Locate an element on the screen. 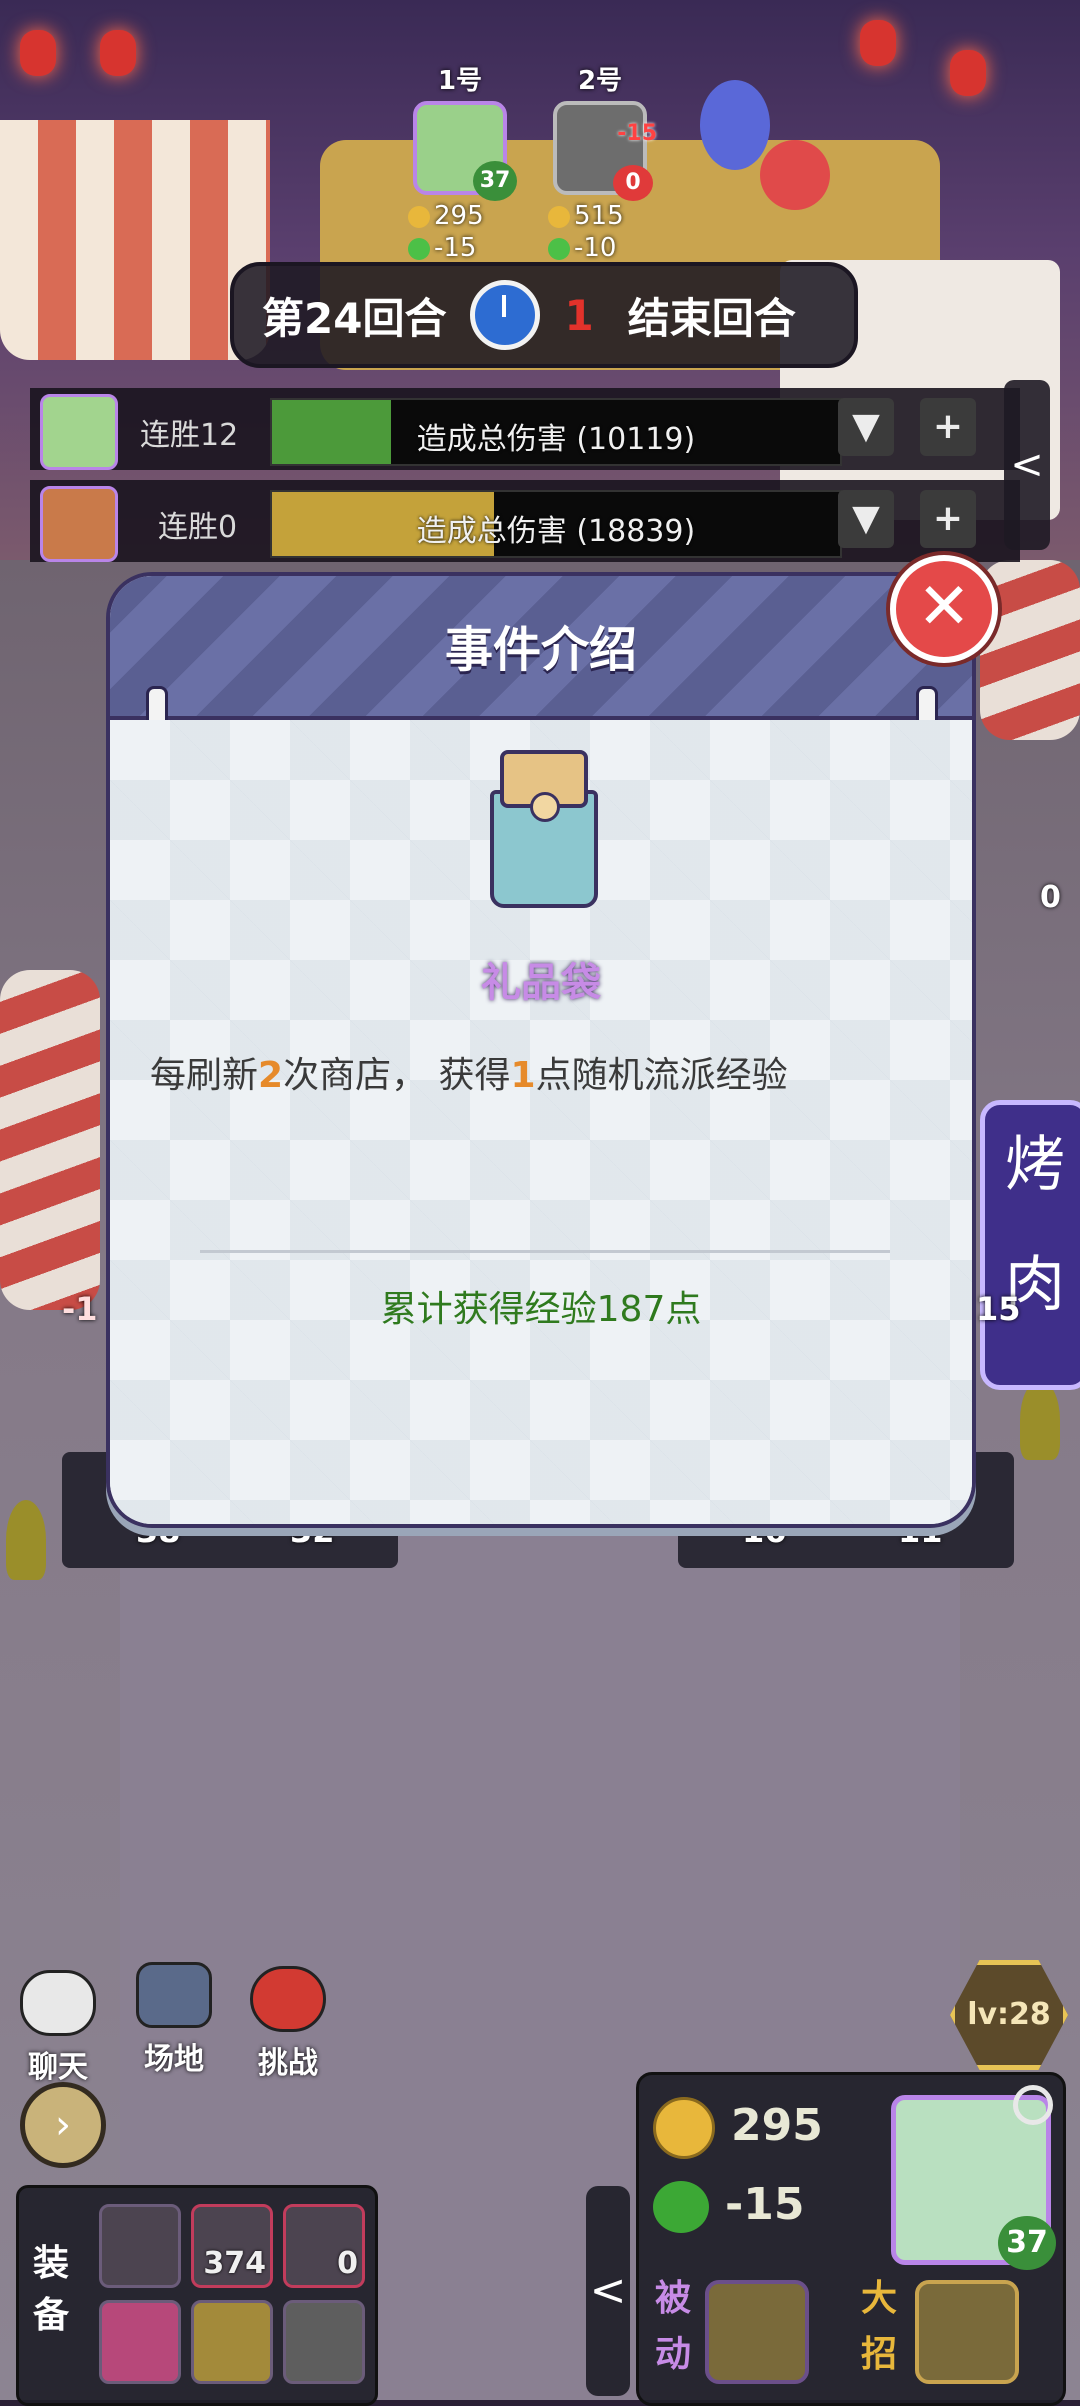 This screenshot has height=2406, width=1080. modal-title: 事件介绍 is located at coordinates (540, 650).